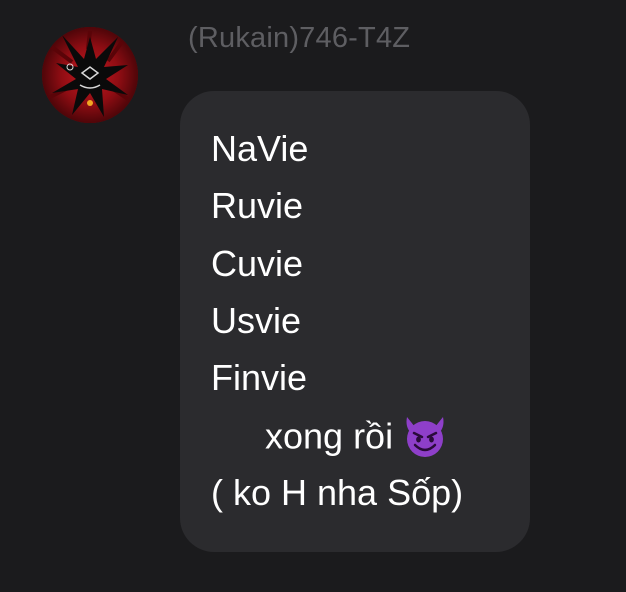 The height and width of the screenshot is (592, 626). What do you see at coordinates (337, 492) in the screenshot?
I see `message-line: ( ko H nha Sốp)` at bounding box center [337, 492].